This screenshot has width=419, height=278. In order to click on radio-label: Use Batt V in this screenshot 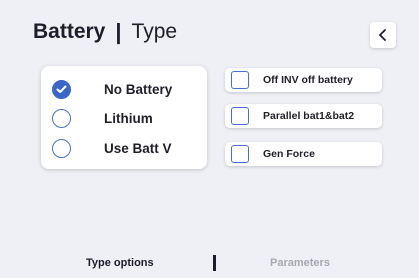, I will do `click(138, 148)`.